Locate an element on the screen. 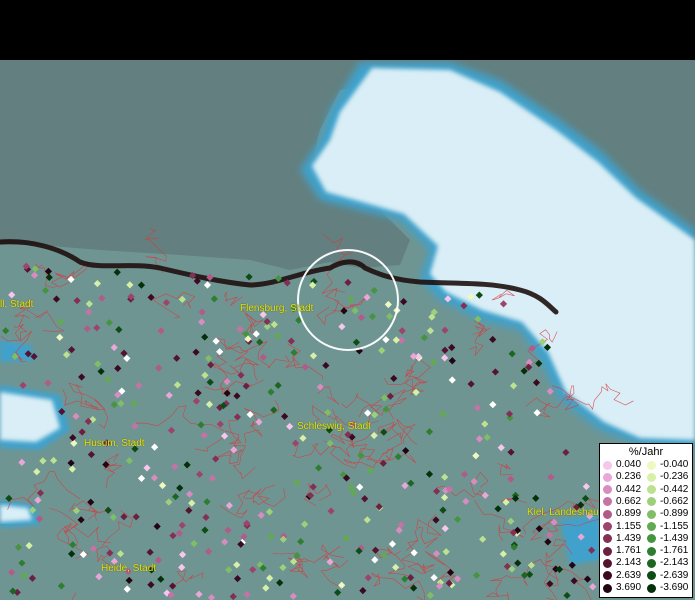  legend-entry-positive: 1.155 is located at coordinates (622, 527).